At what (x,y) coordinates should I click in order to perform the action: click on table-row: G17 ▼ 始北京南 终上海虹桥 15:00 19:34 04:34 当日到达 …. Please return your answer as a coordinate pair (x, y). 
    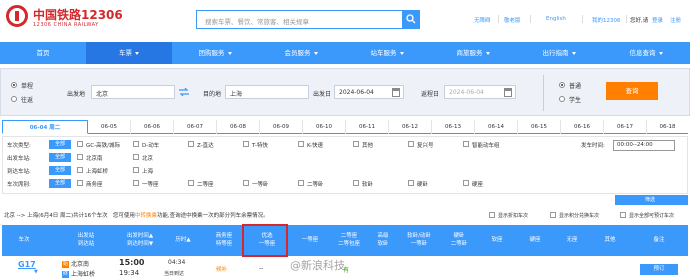
    Looking at the image, I should click on (345, 268).